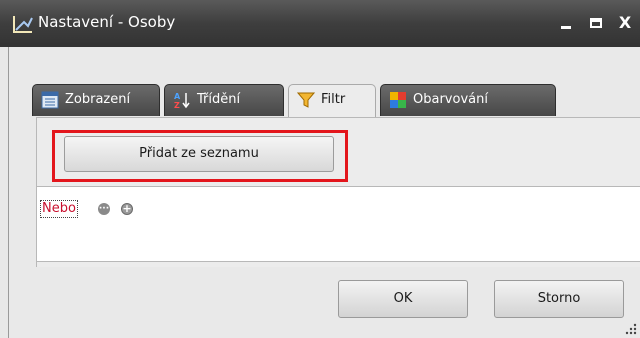 The image size is (640, 338). I want to click on ok-button: OK, so click(403, 299).